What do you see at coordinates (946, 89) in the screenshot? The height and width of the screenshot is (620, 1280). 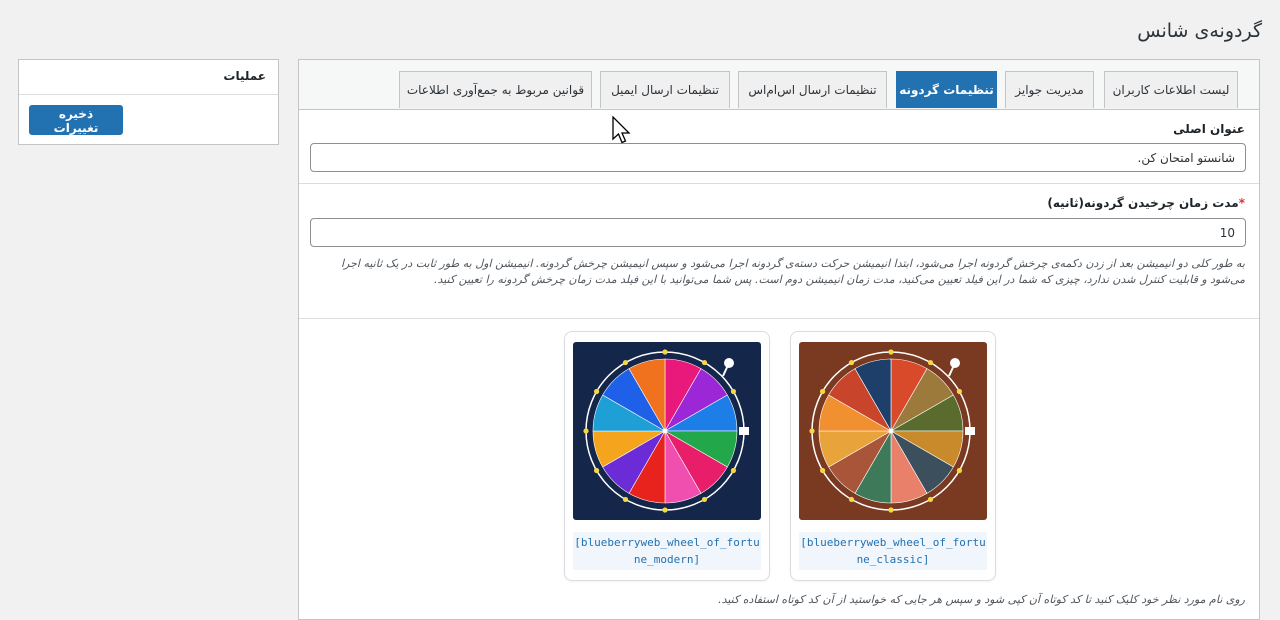 I see `tab-wheel-settings: تنظیمات گردونه` at bounding box center [946, 89].